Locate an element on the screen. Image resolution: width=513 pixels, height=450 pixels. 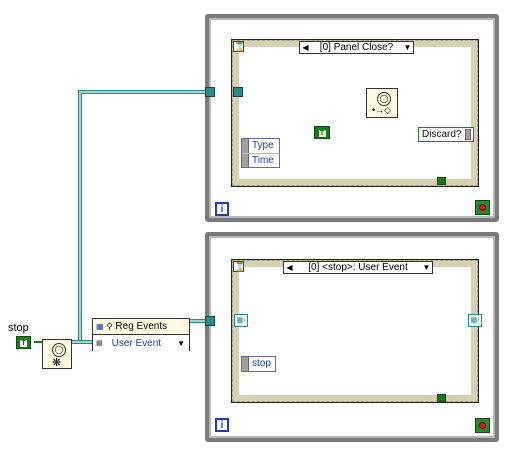
terminal-icon: ▦ is located at coordinates (99, 343).